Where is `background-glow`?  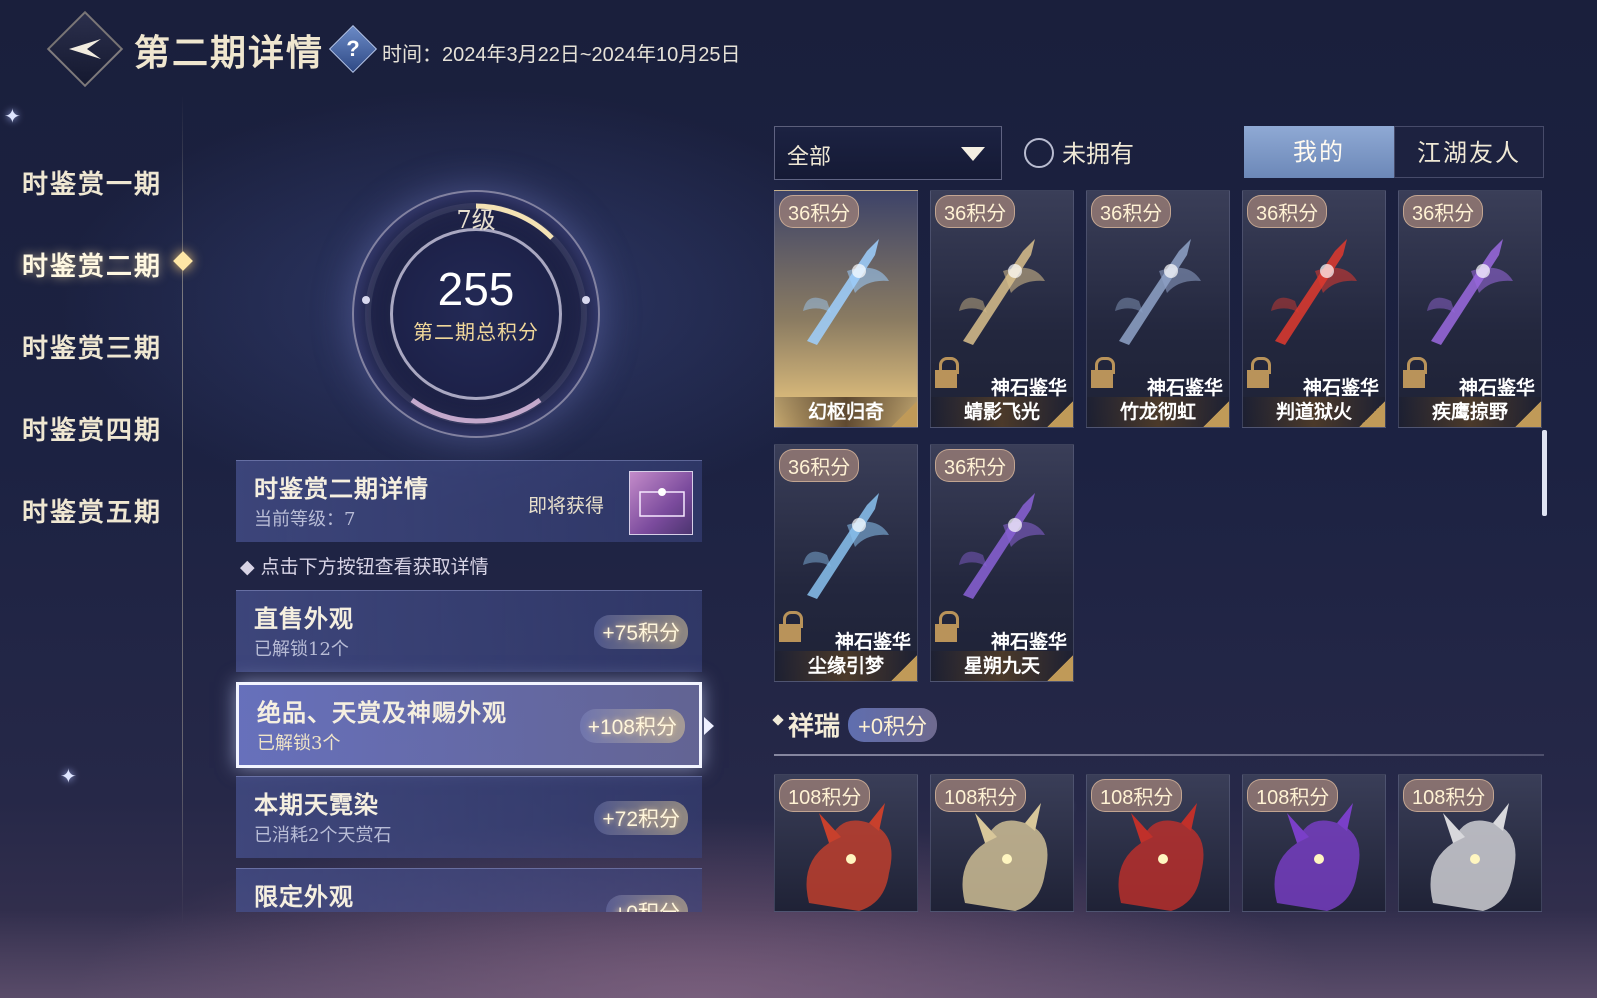
background-glow is located at coordinates (798, 954).